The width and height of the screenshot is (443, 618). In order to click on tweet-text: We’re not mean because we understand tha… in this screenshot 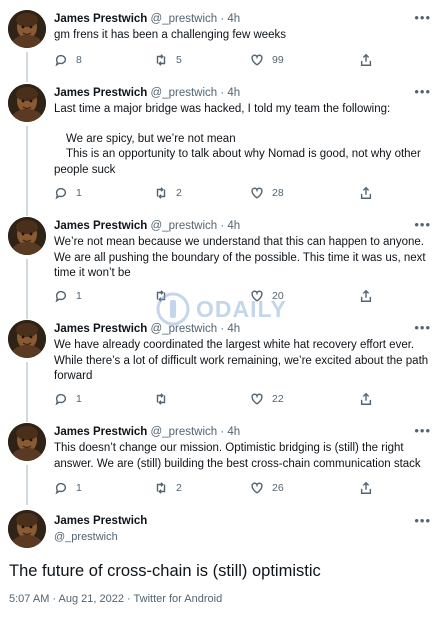, I will do `click(243, 258)`.